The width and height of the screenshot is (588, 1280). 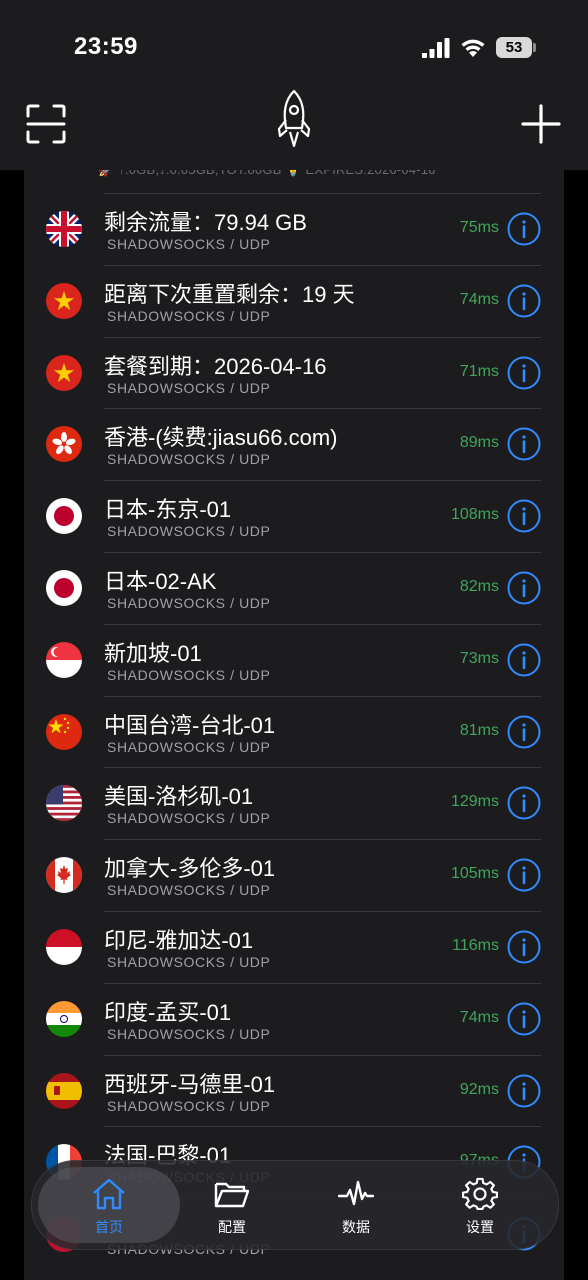 What do you see at coordinates (64, 803) in the screenshot?
I see `flag-us-icon` at bounding box center [64, 803].